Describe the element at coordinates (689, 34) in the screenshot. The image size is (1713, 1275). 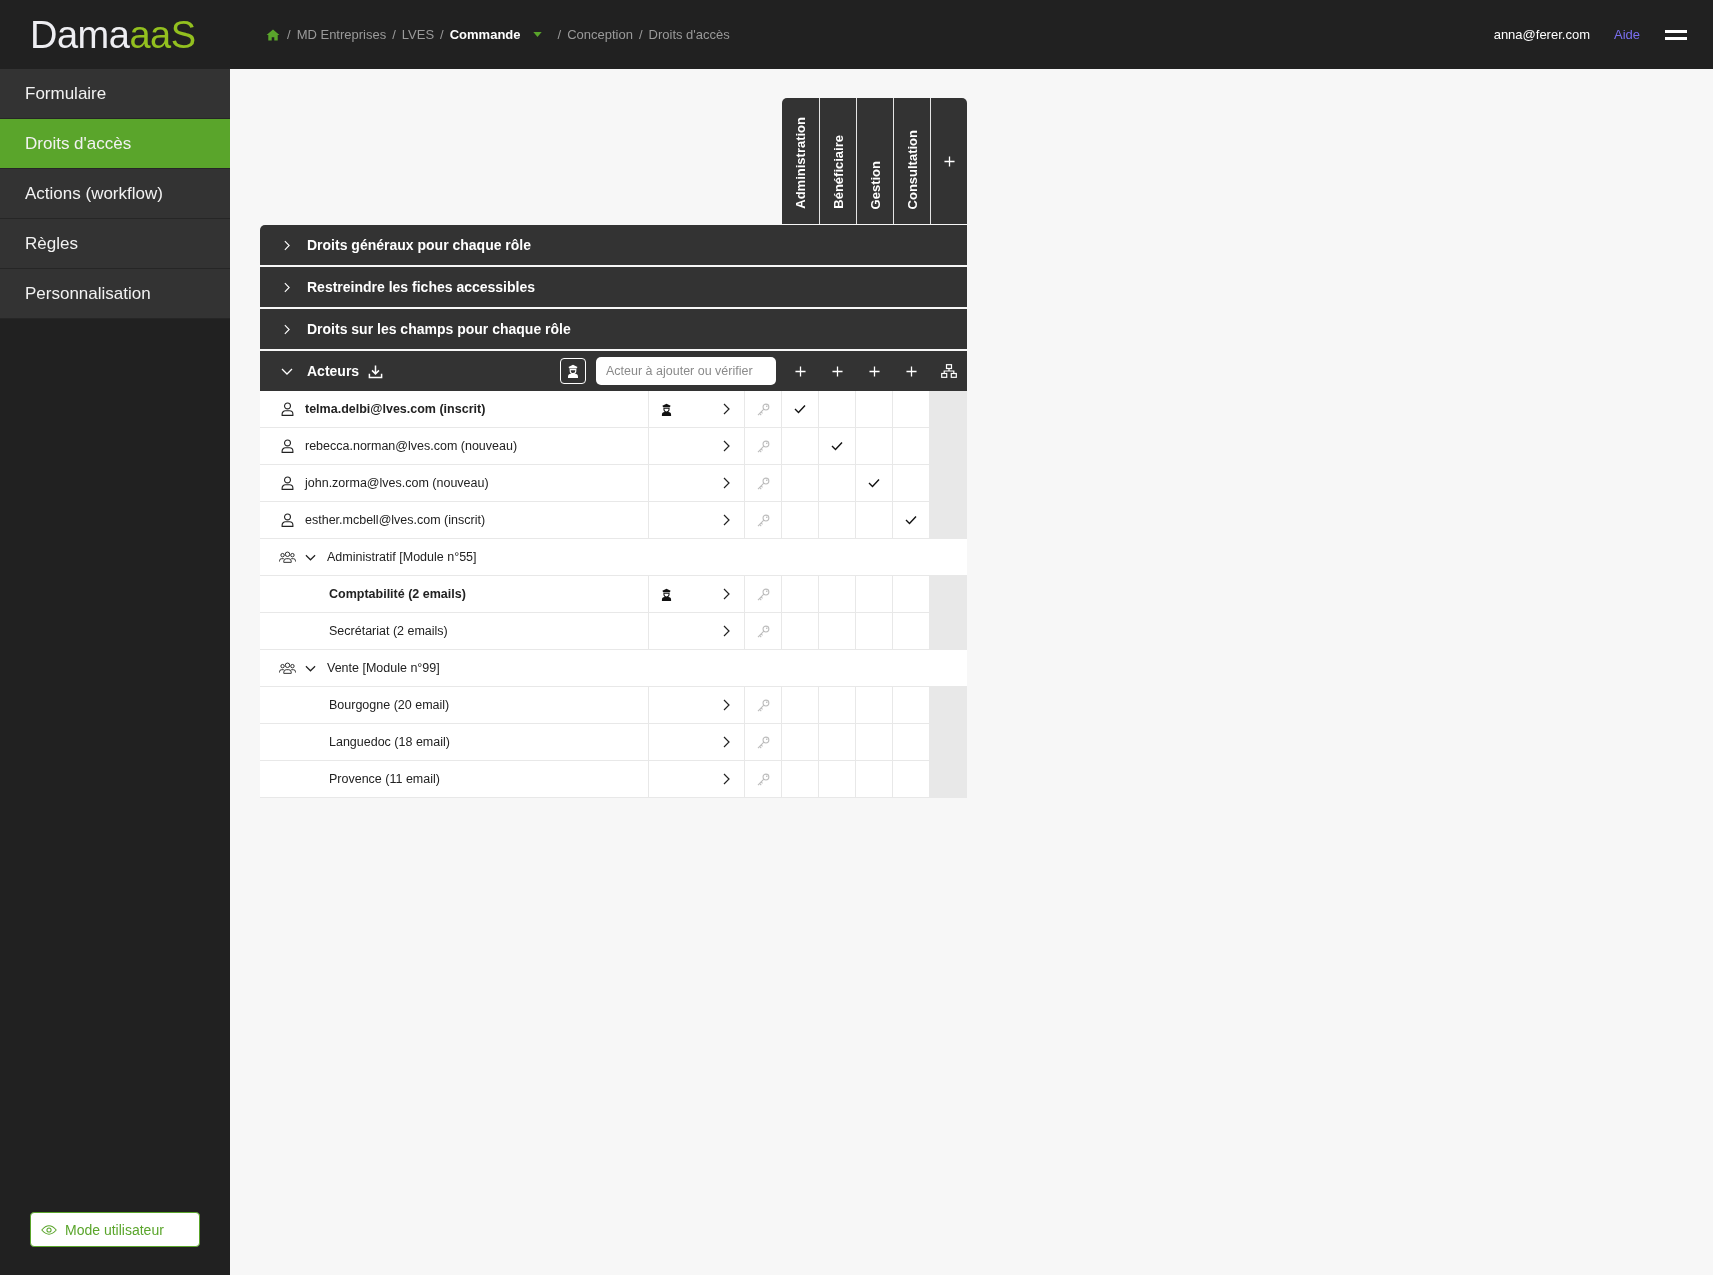
I see `breadcrumb-link: Droits d'accès` at that location.